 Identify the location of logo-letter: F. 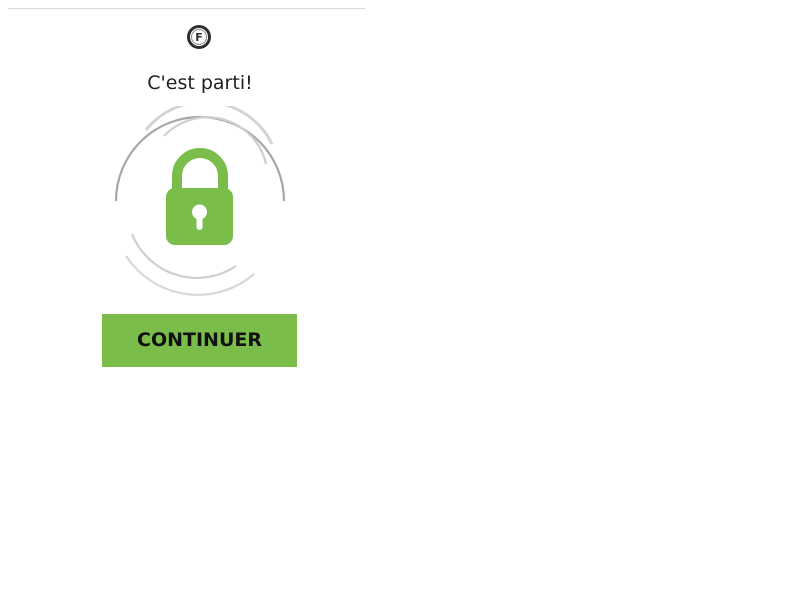
(199, 37).